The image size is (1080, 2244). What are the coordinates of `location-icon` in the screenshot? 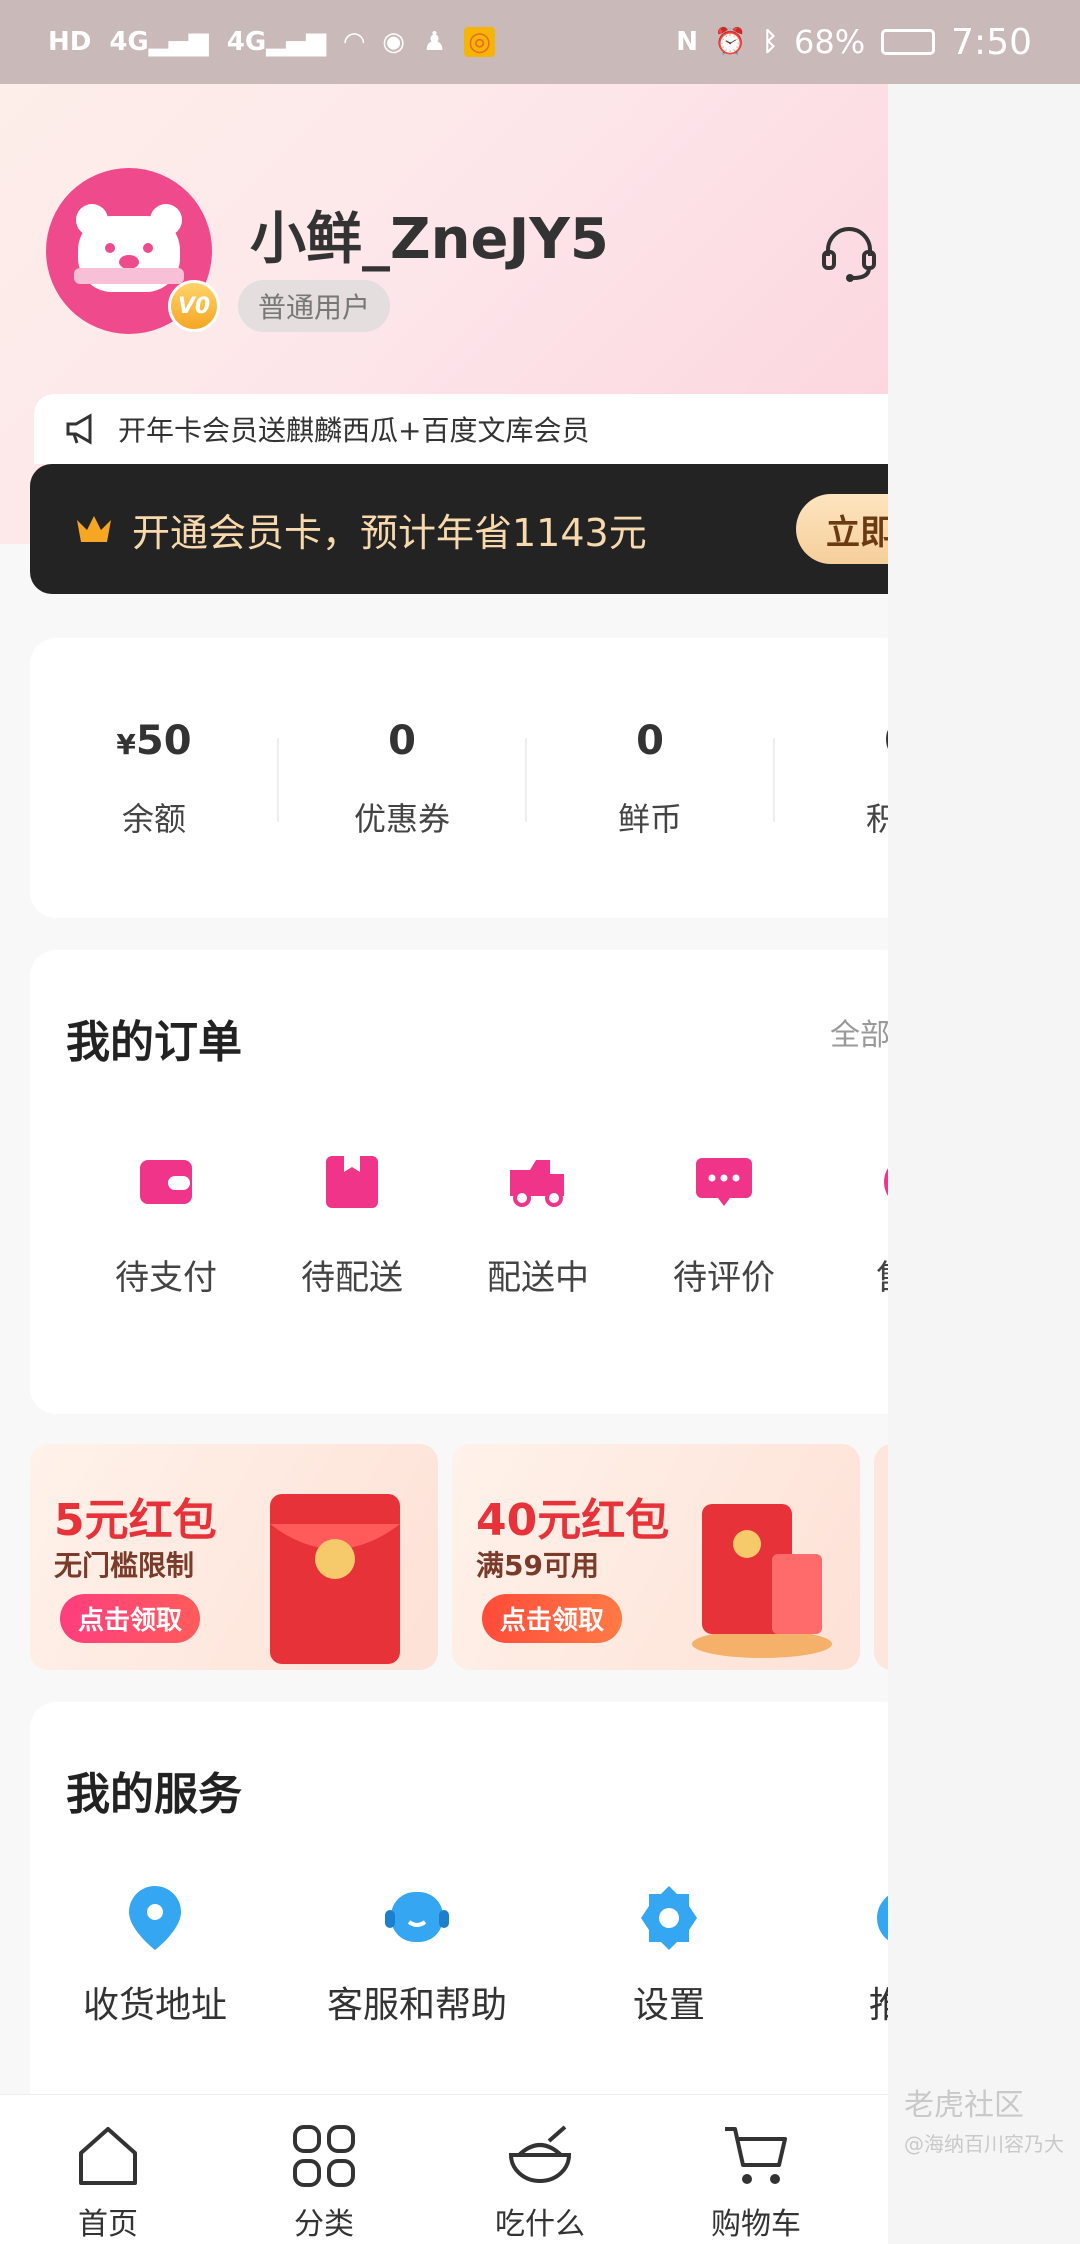 It's located at (155, 1918).